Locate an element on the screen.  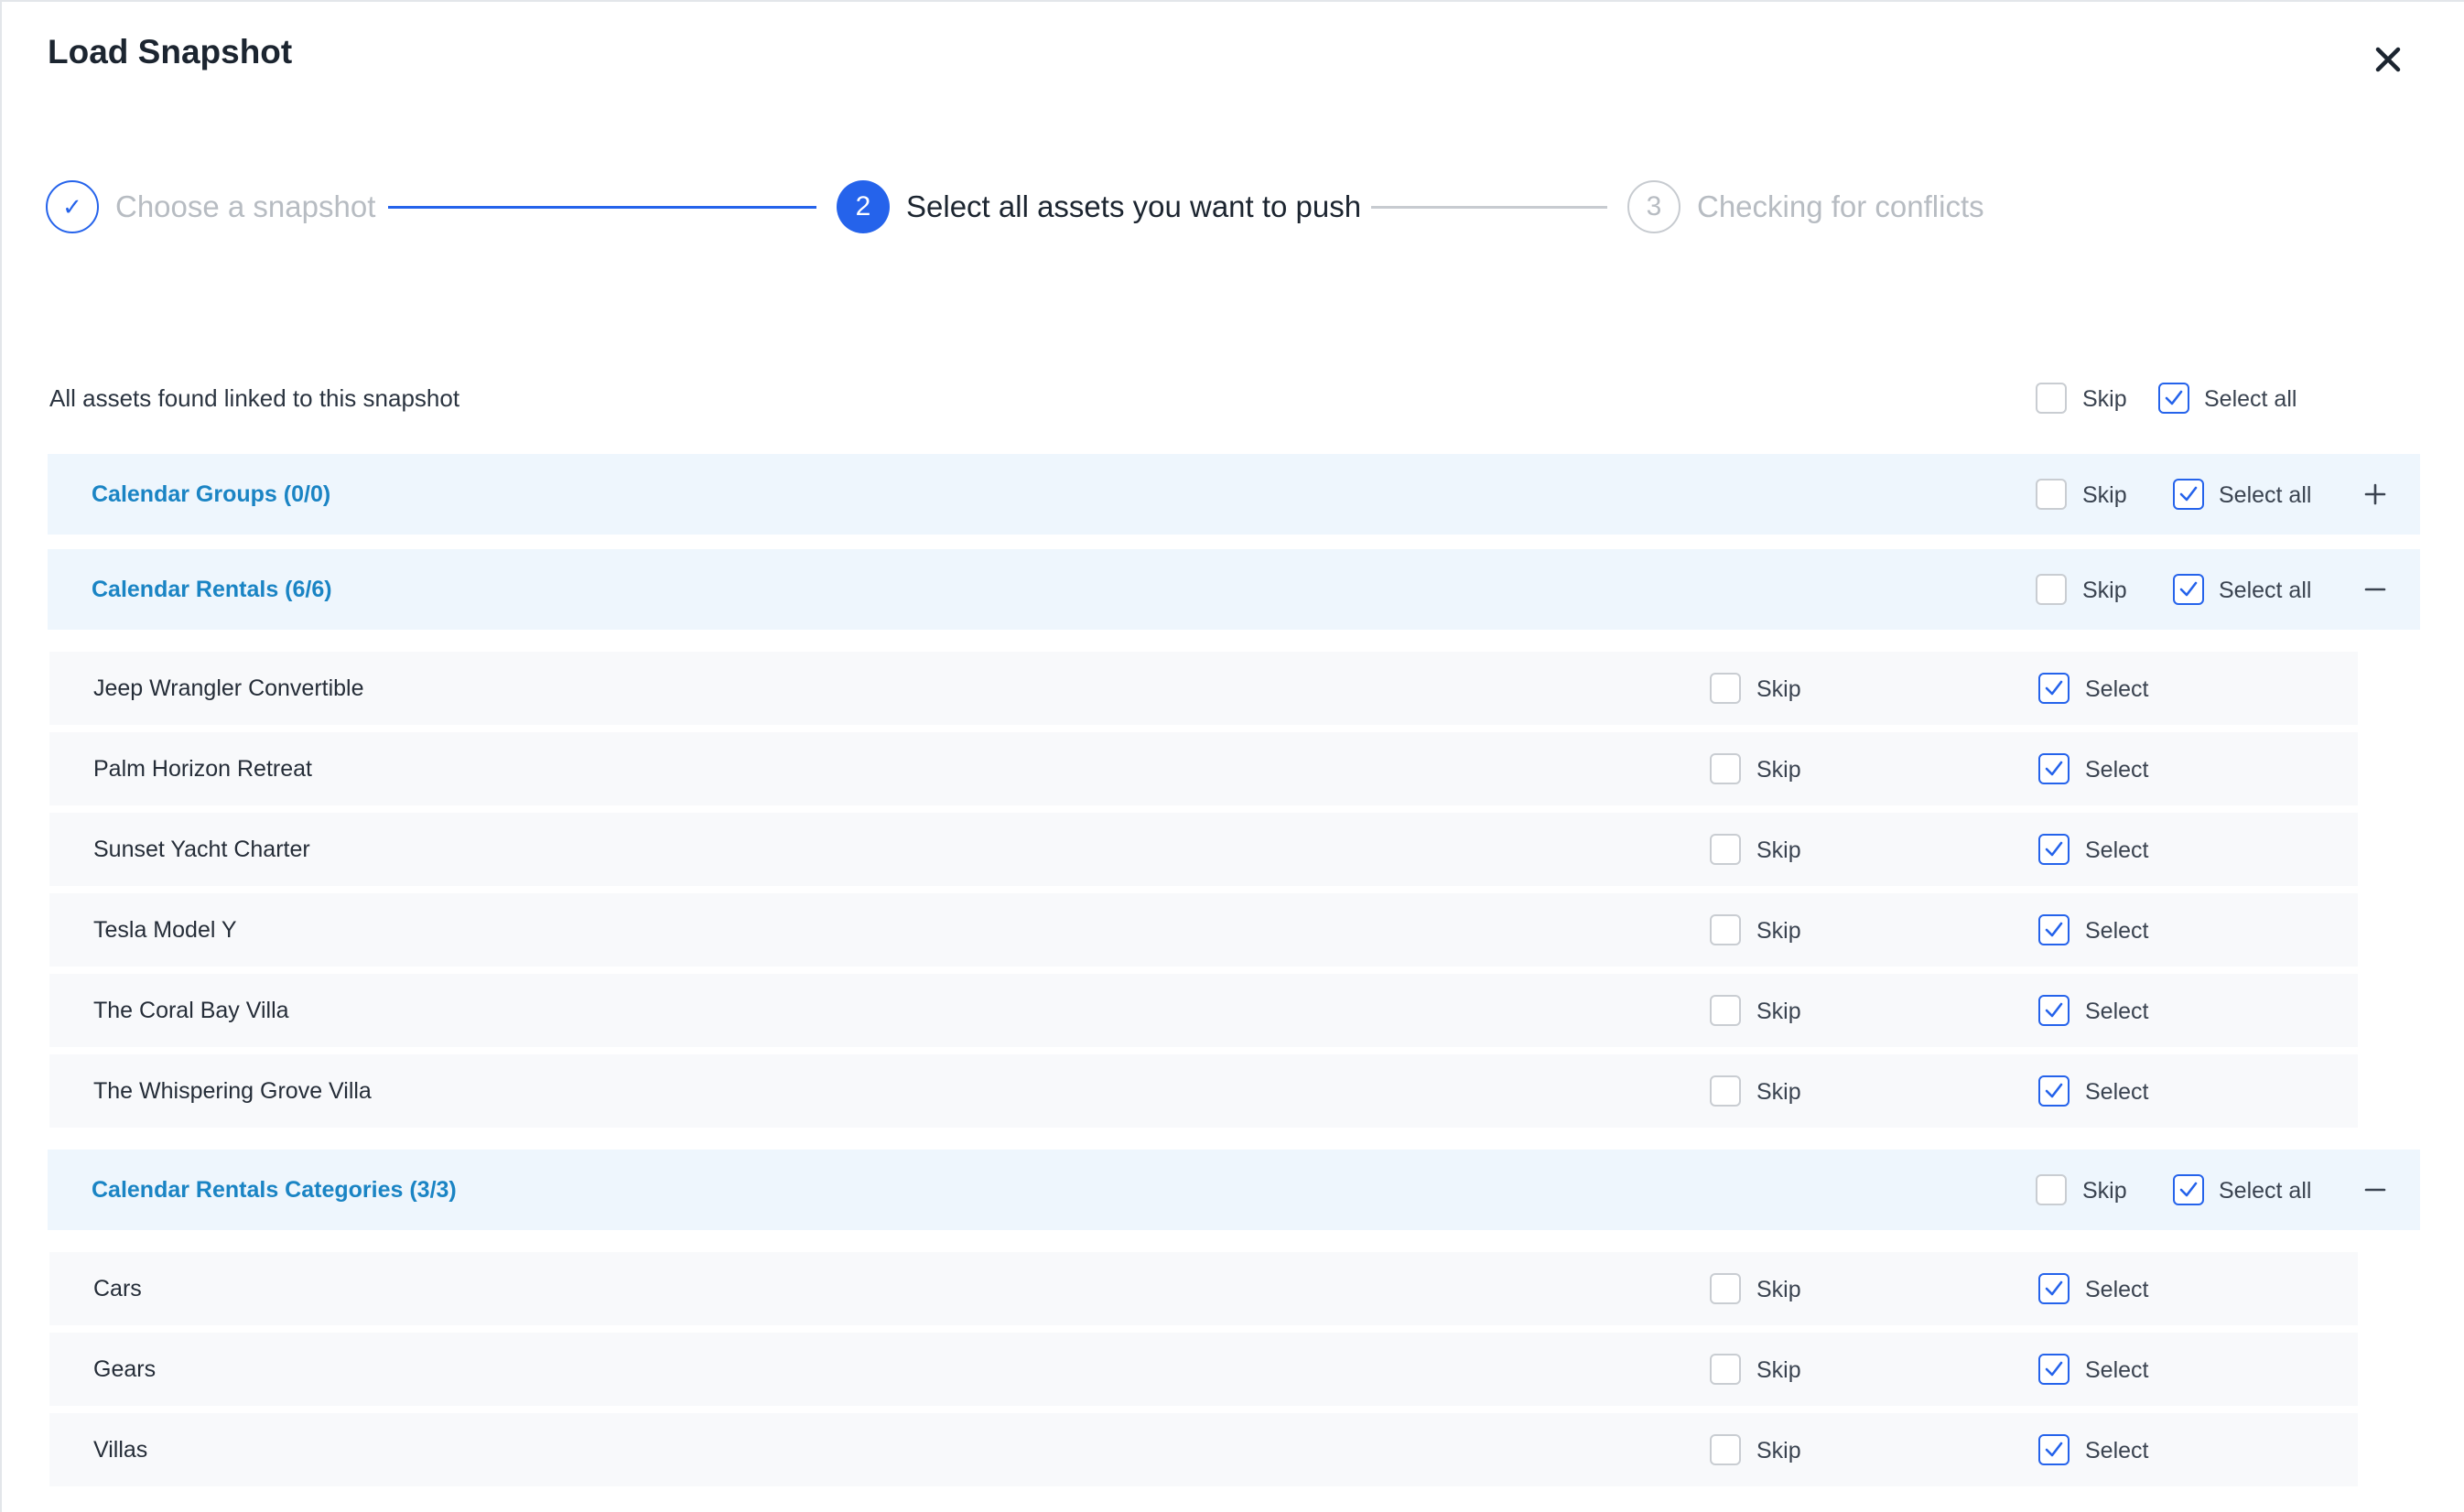
all-assets-label: All assets found linked to this snapshot is located at coordinates (254, 398).